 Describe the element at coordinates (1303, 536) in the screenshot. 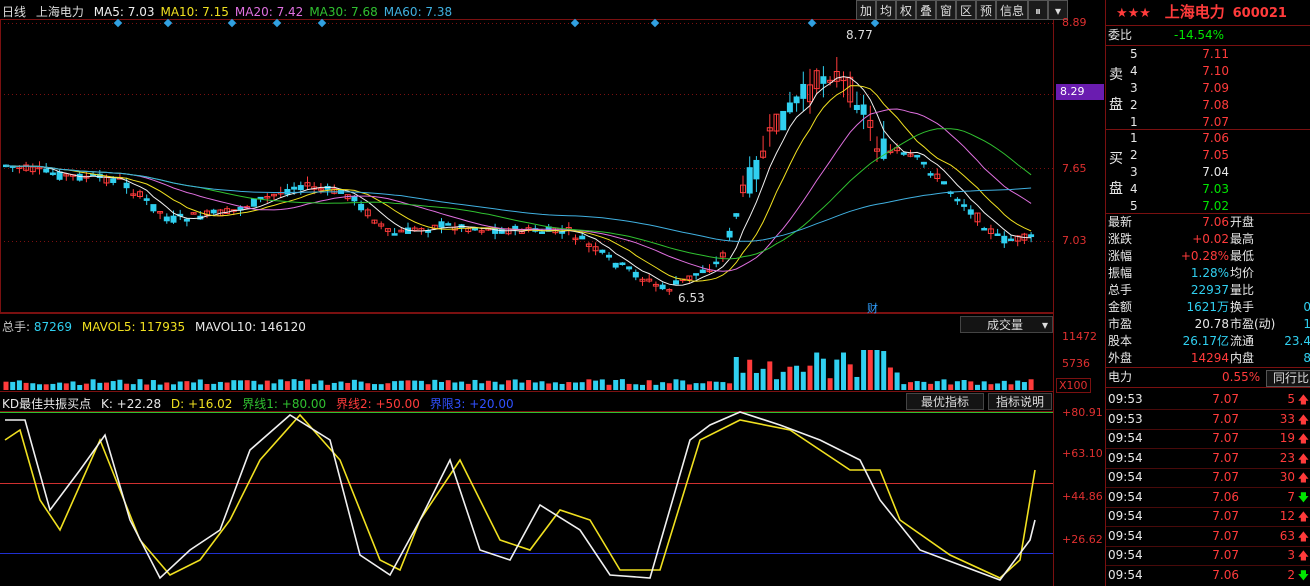

I see `arrow-up-icon: 🡅` at that location.